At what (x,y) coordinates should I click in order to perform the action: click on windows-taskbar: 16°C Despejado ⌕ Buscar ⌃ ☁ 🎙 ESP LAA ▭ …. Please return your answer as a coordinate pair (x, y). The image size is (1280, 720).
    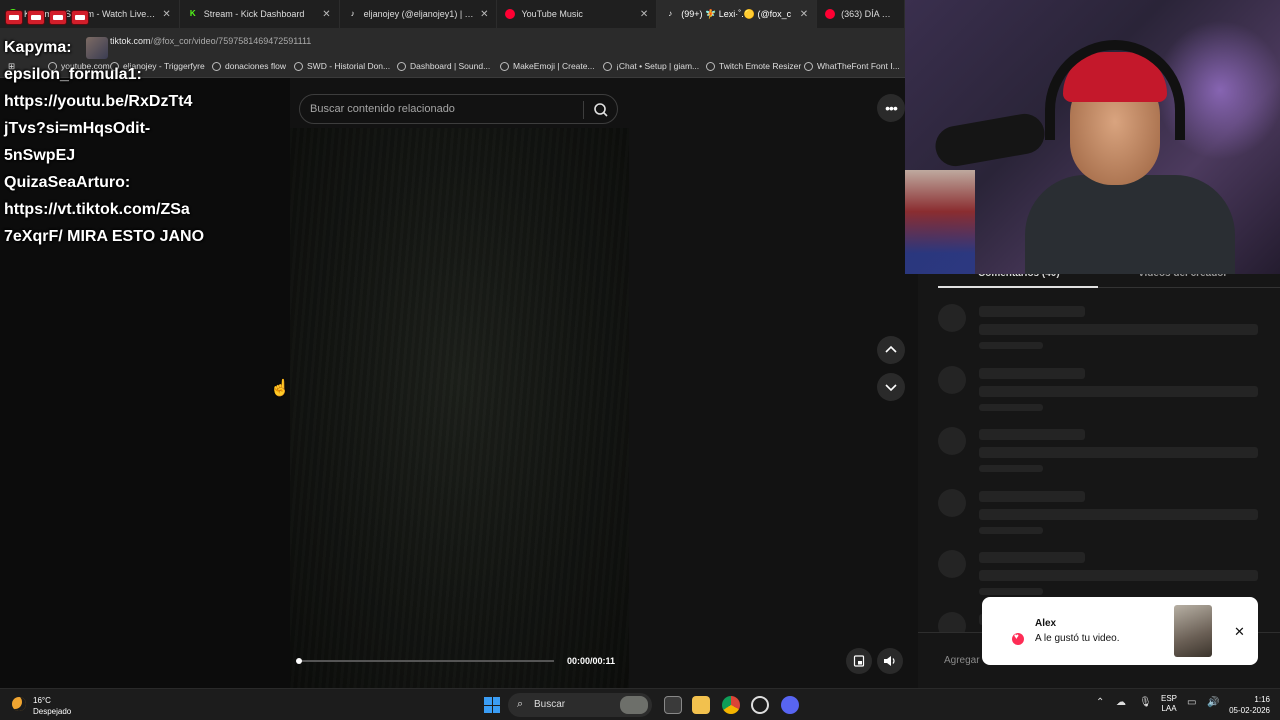
    Looking at the image, I should click on (640, 704).